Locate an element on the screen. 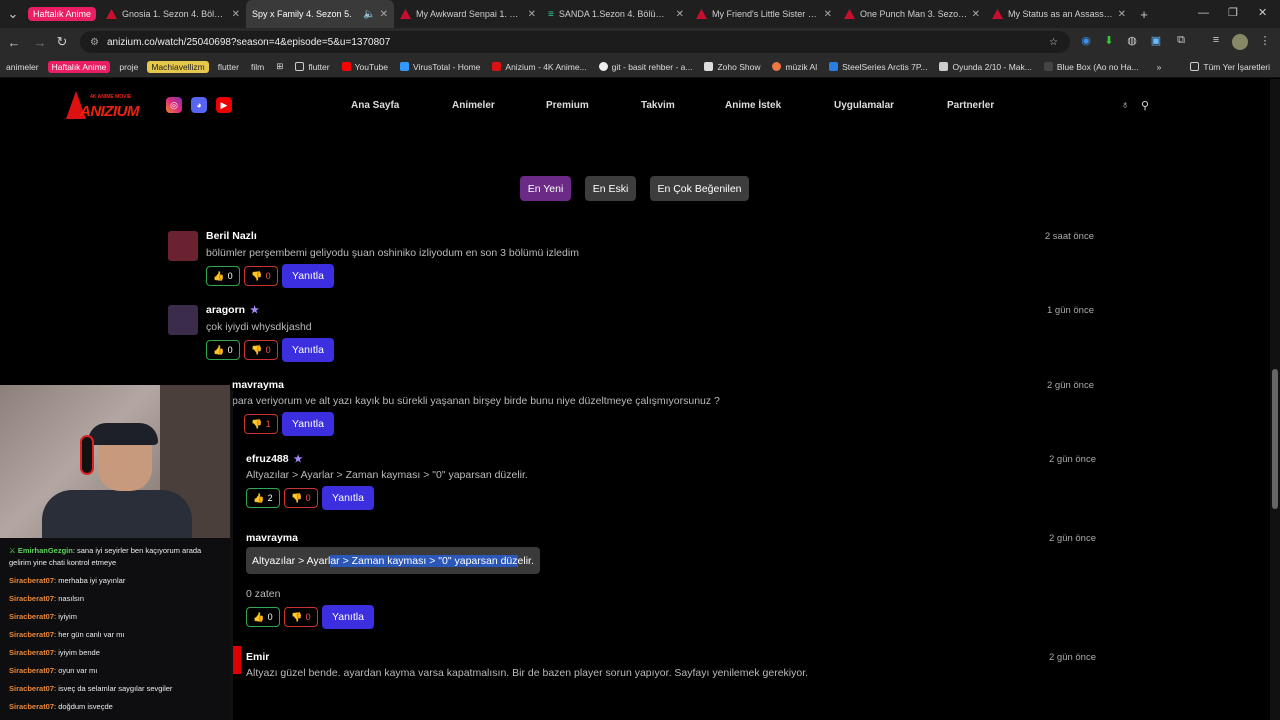 This screenshot has width=1280, height=720. profile-icon is located at coordinates (1240, 42).